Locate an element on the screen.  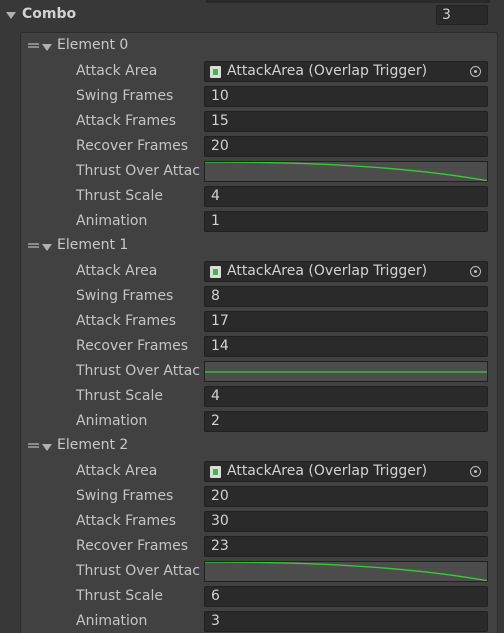
recover-frames-row: Recover Frames 20 is located at coordinates (252, 147).